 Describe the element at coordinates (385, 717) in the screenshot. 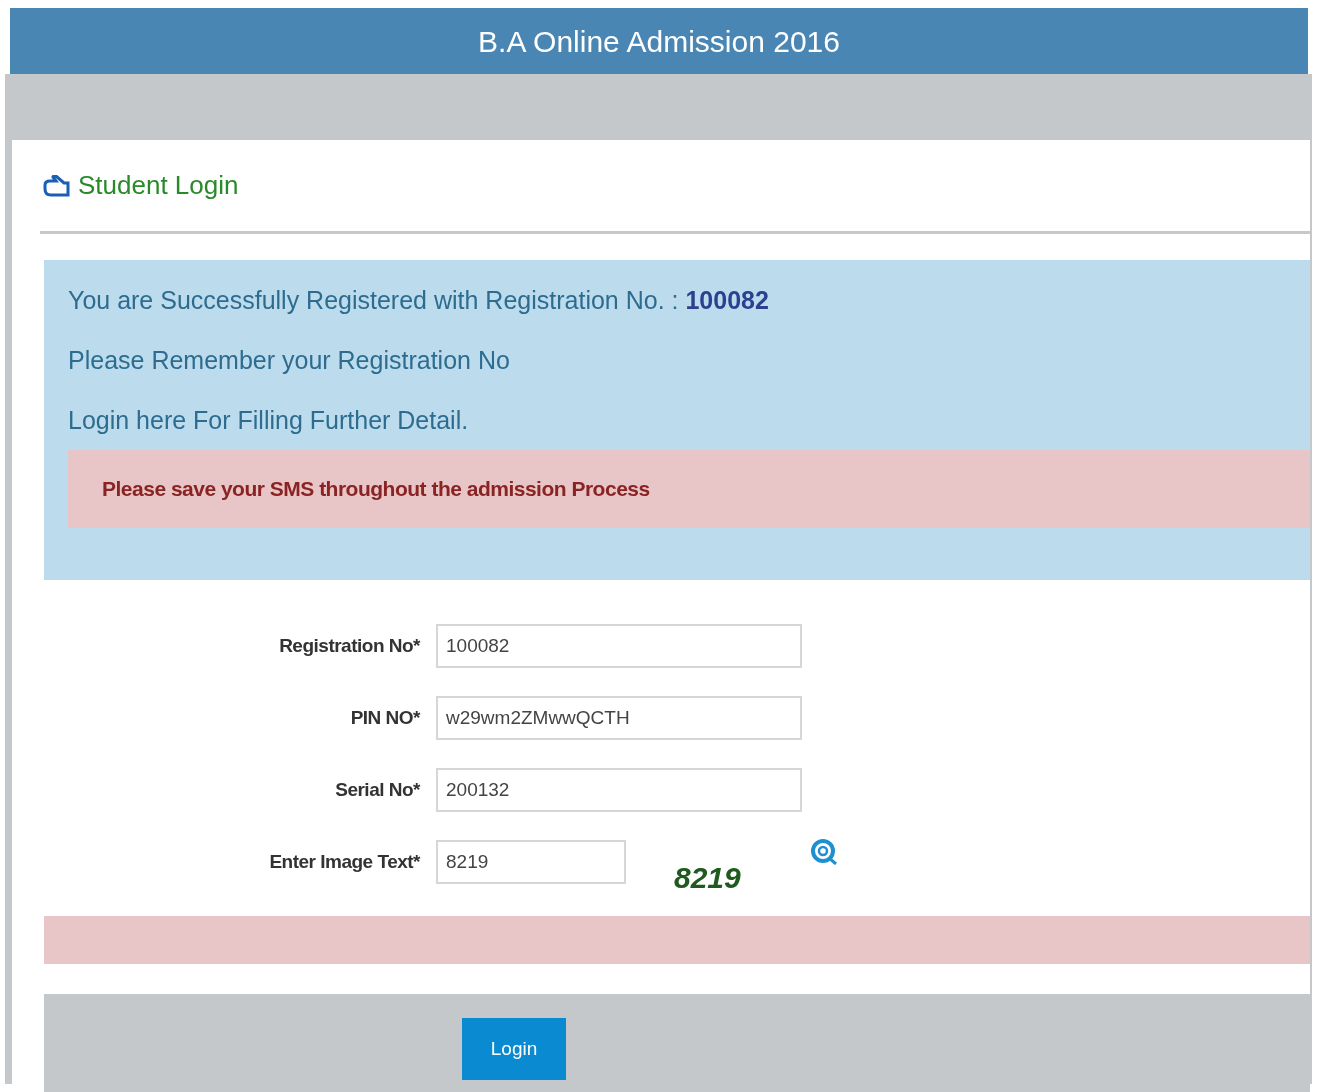

I see `field-label: PIN NO*` at that location.